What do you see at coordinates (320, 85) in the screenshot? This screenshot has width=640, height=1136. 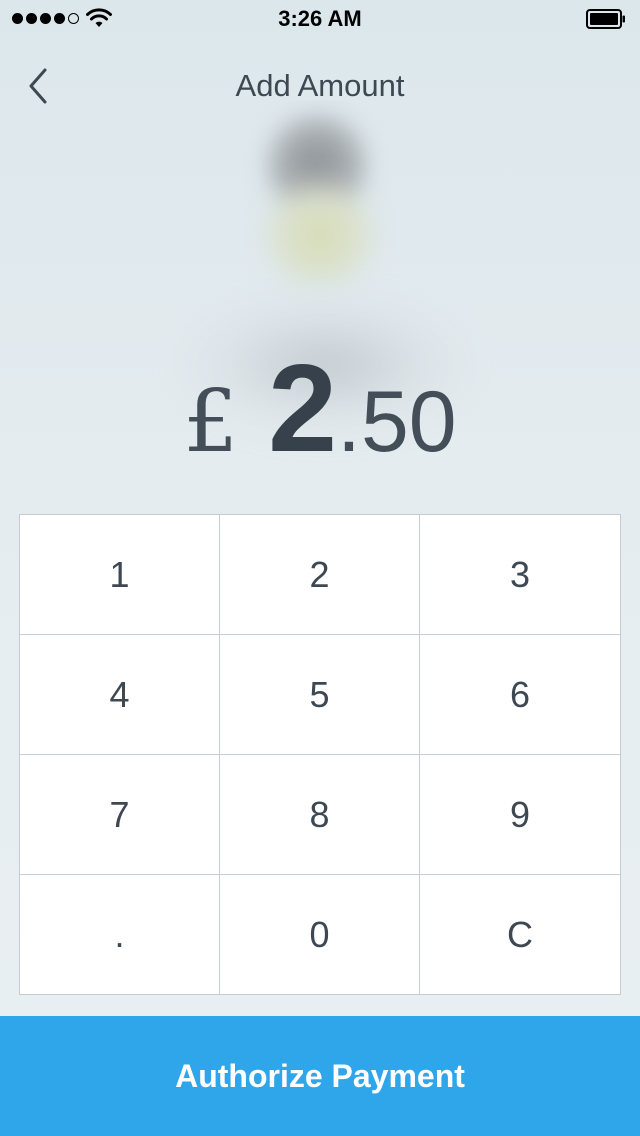 I see `page-title: Add Amount` at bounding box center [320, 85].